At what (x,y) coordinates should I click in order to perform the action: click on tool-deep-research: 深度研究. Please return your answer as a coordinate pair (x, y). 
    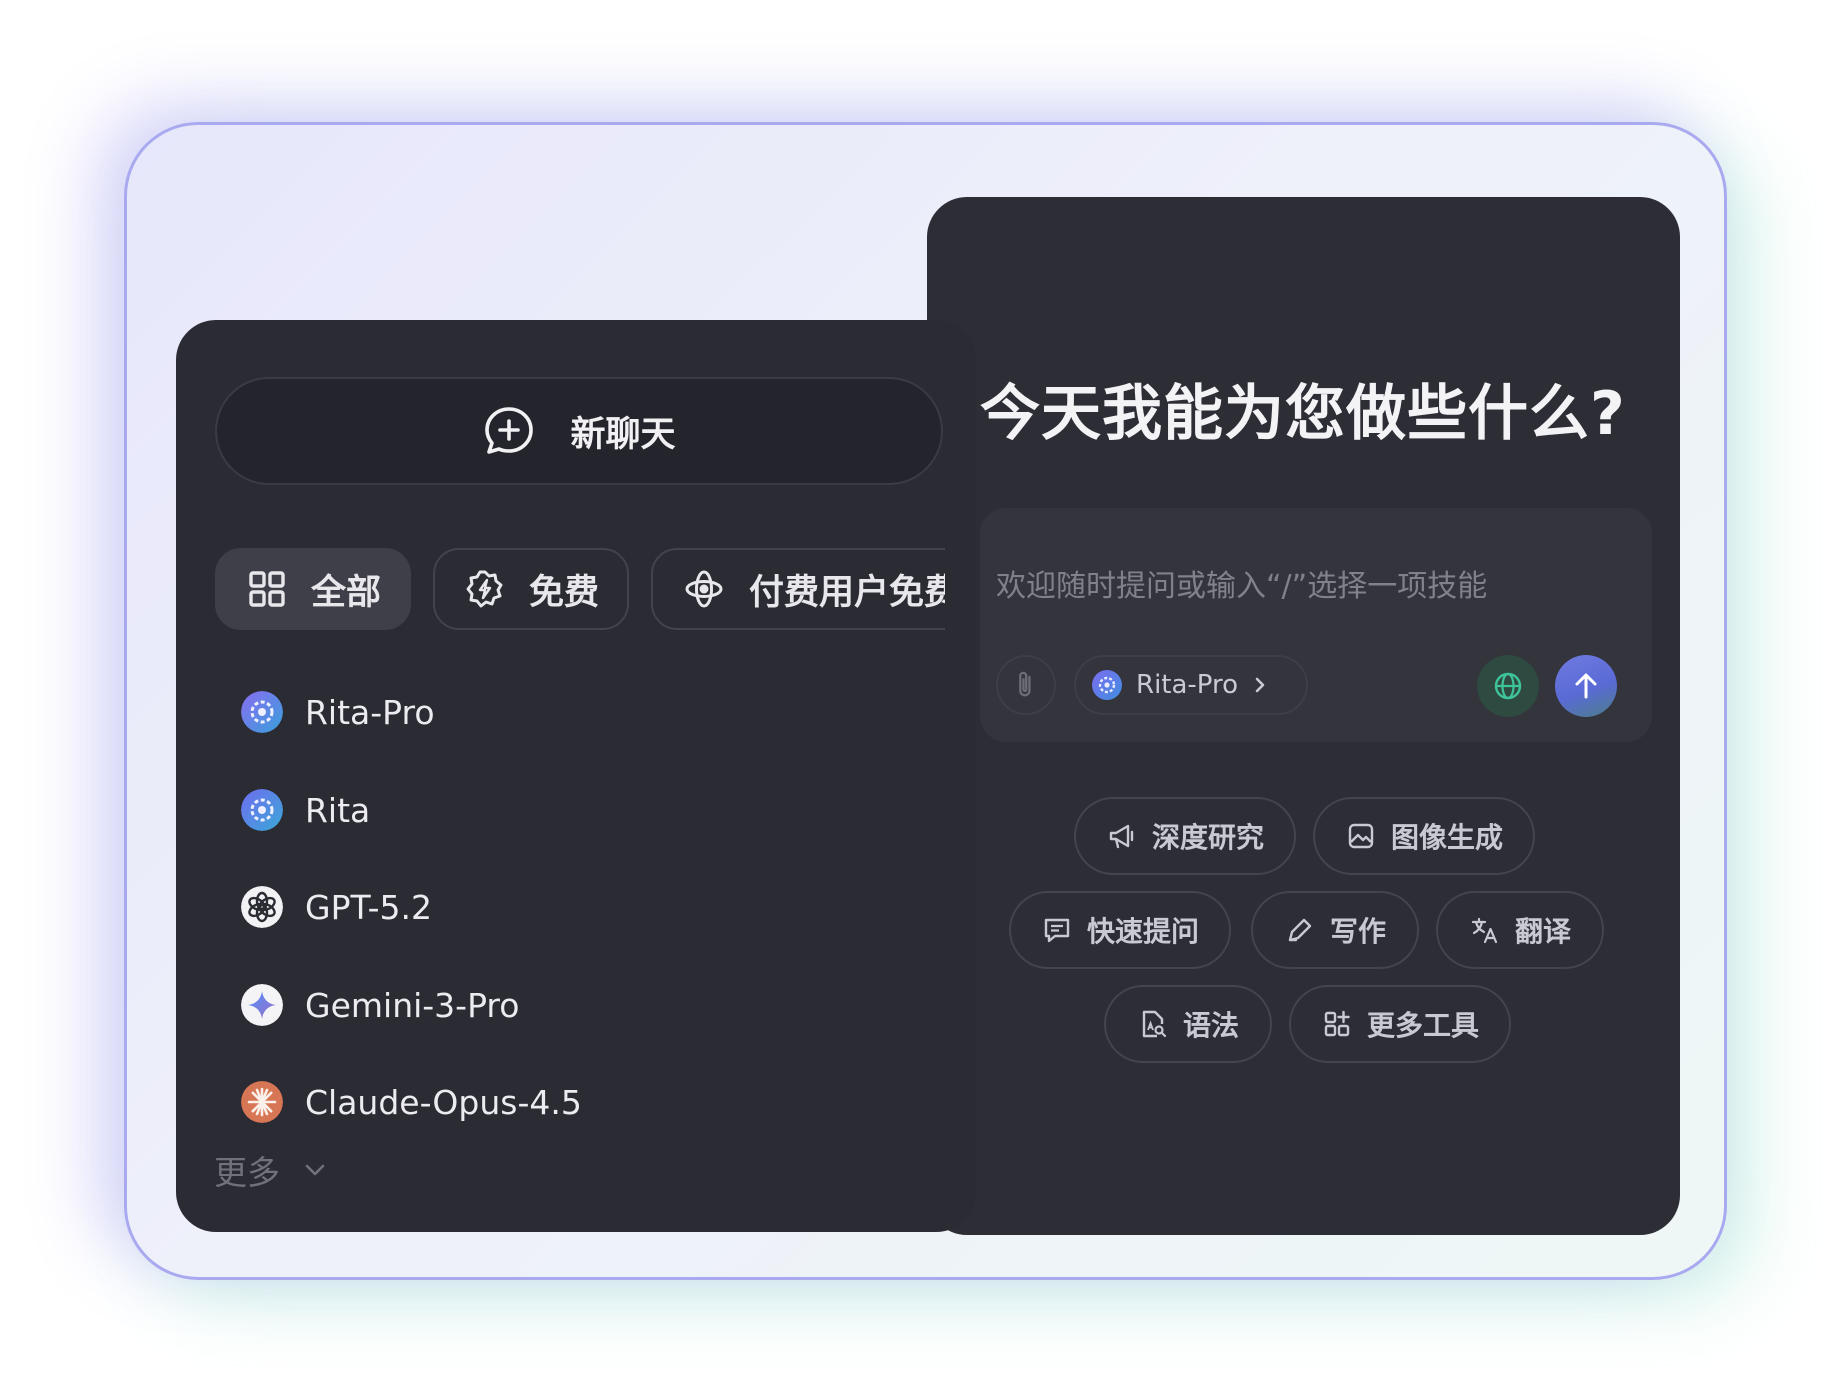
    Looking at the image, I should click on (1185, 836).